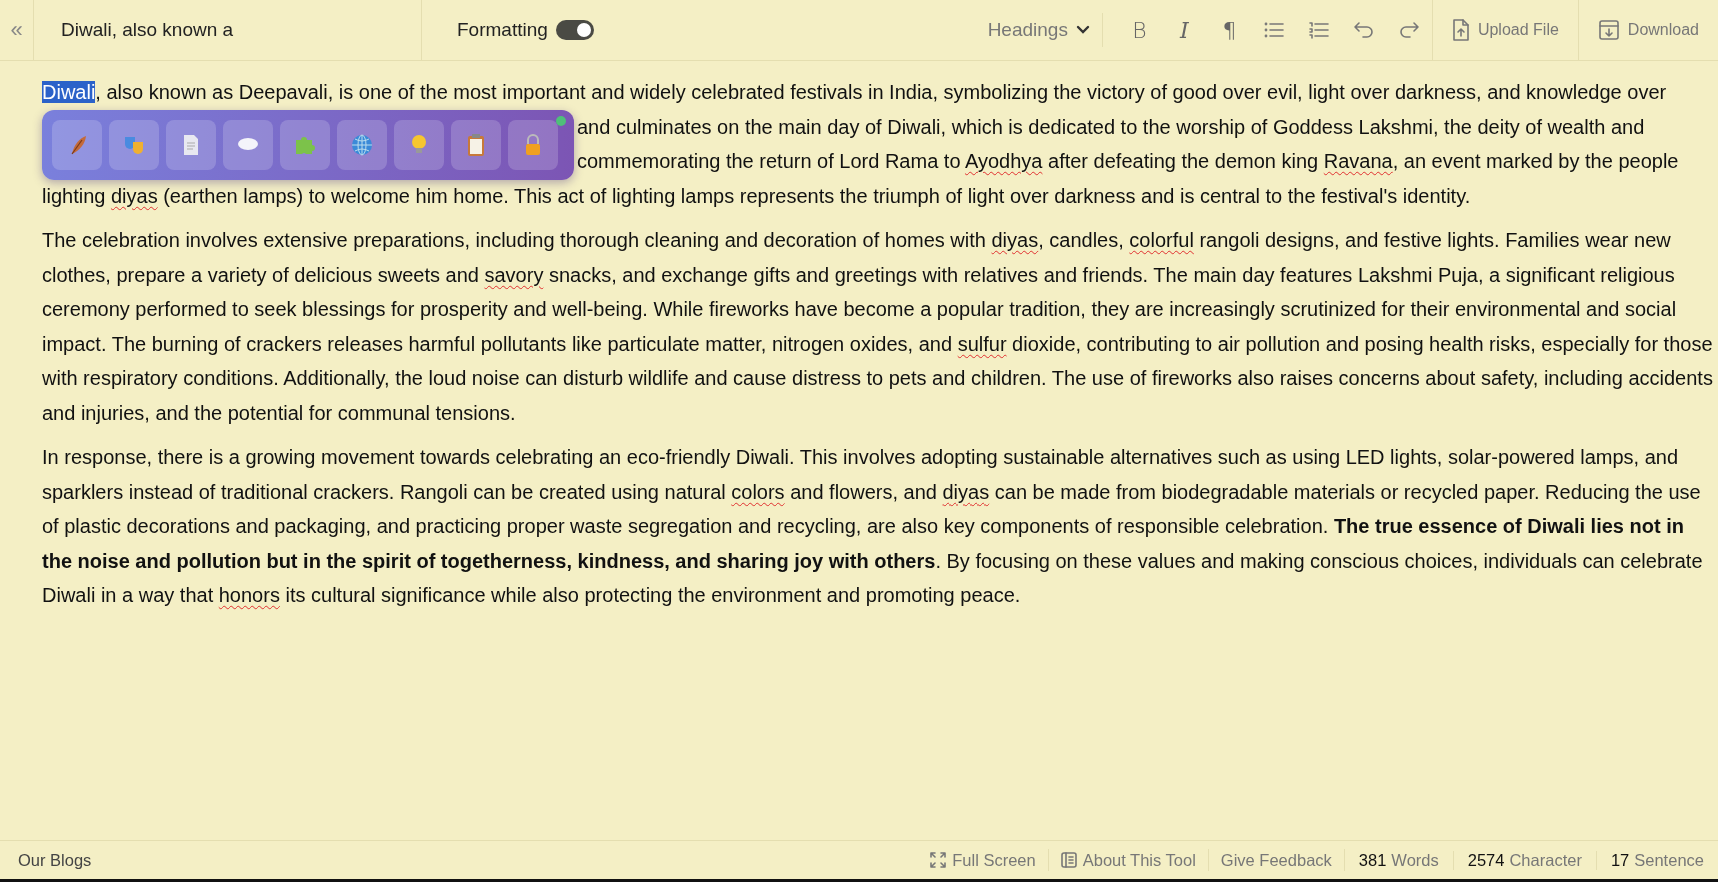 Image resolution: width=1718 pixels, height=882 pixels. I want to click on text-line: the noise and pollution but in the spirit of togetherness, kindness, and sharing joy with others. By focusing on these values and making conscious choices, individuals can celebrate, so click(872, 561).